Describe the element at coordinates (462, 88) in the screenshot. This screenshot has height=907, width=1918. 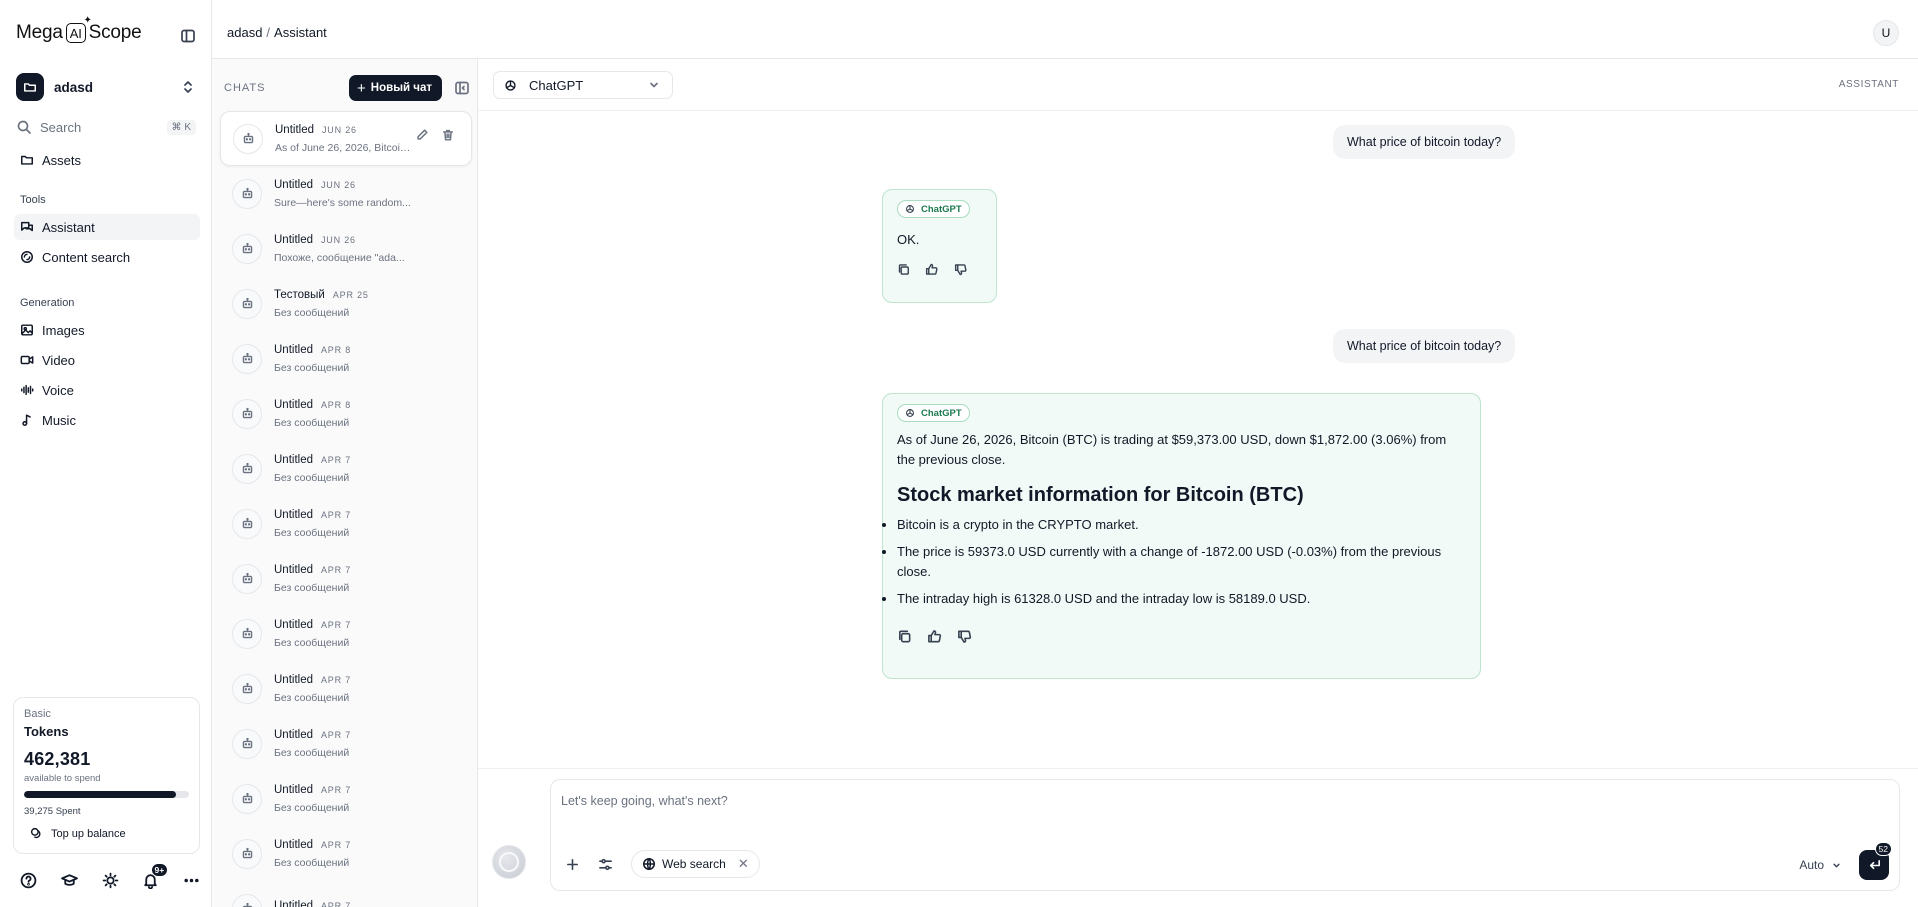
I see `collapse-panel-icon` at that location.